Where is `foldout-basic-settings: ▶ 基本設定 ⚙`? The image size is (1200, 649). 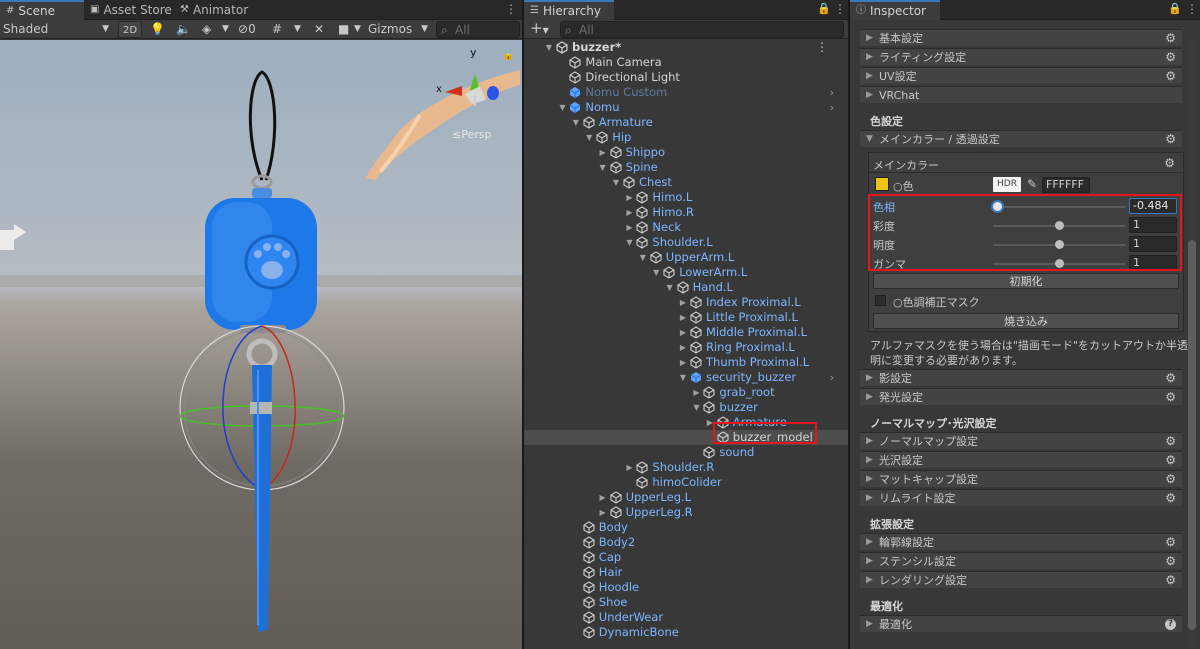 foldout-basic-settings: ▶ 基本設定 ⚙ is located at coordinates (1021, 37).